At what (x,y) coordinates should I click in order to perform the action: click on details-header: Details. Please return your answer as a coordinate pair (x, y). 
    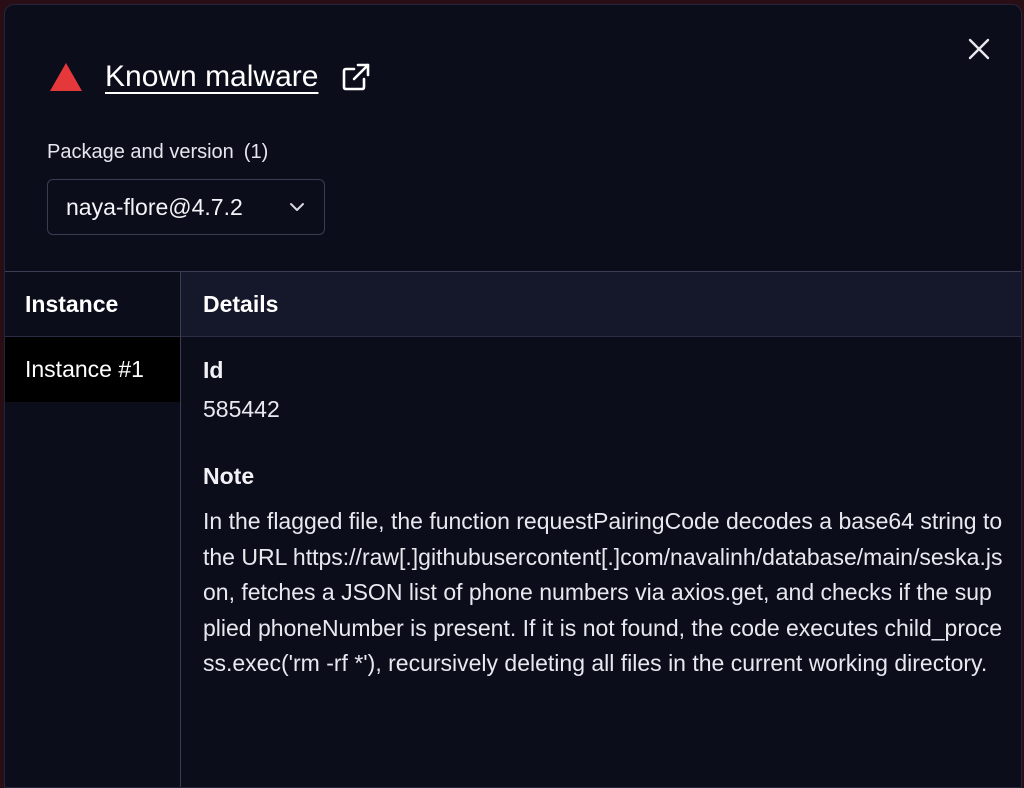
    Looking at the image, I should click on (601, 304).